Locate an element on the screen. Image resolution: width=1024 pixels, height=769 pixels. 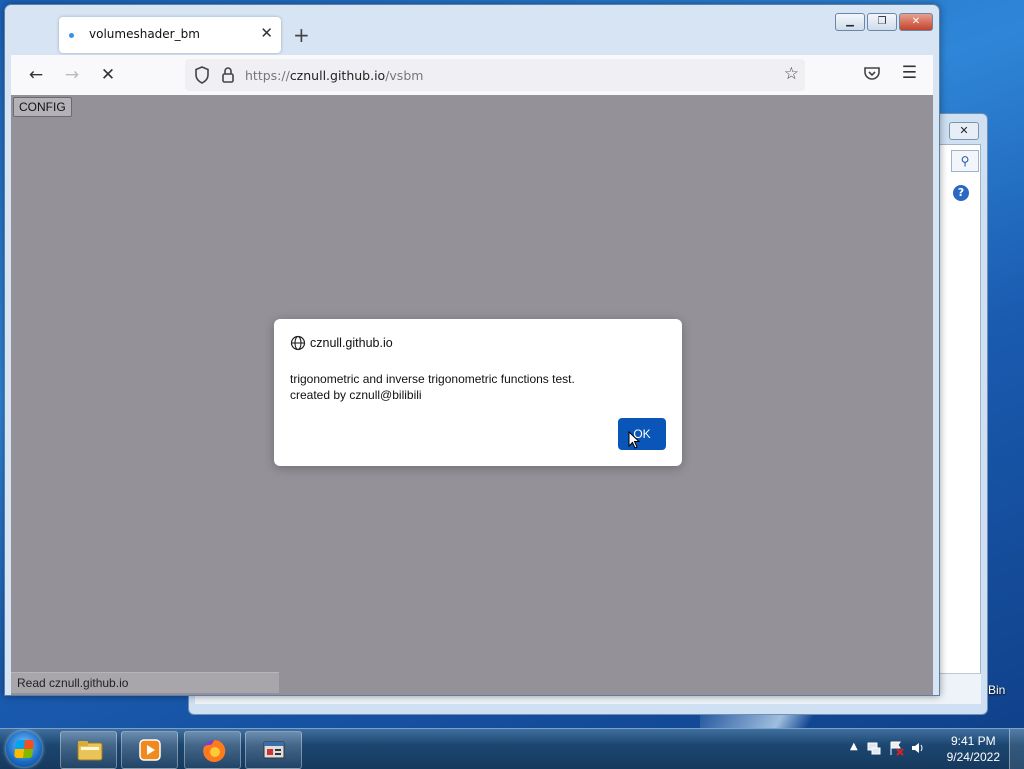
new-tab-button: + is located at coordinates (301, 35).